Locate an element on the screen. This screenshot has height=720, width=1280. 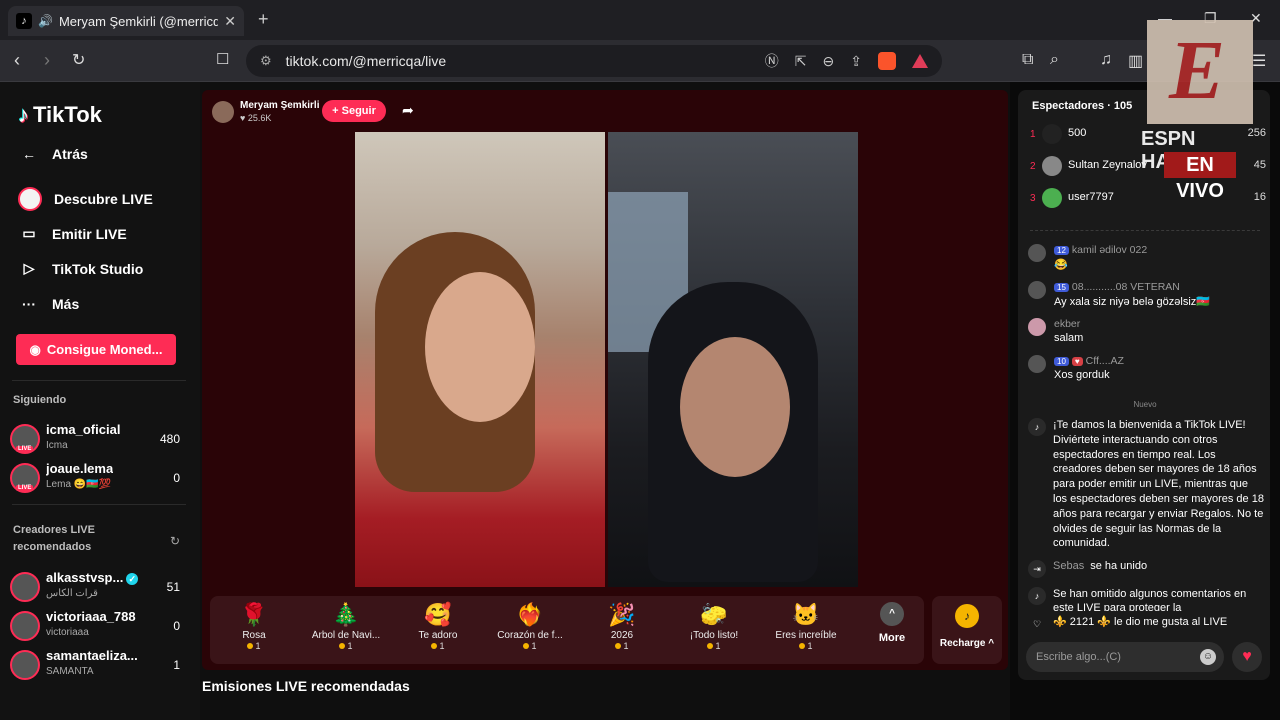
gift-item: 🌹 Rosa 1 is located at coordinates (254, 631).